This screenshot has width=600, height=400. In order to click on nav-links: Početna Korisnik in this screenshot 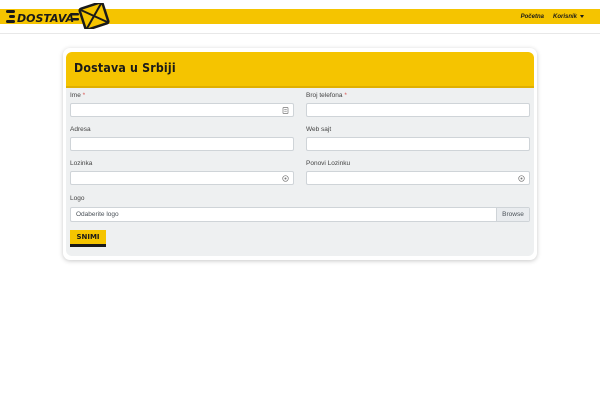, I will do `click(552, 16)`.